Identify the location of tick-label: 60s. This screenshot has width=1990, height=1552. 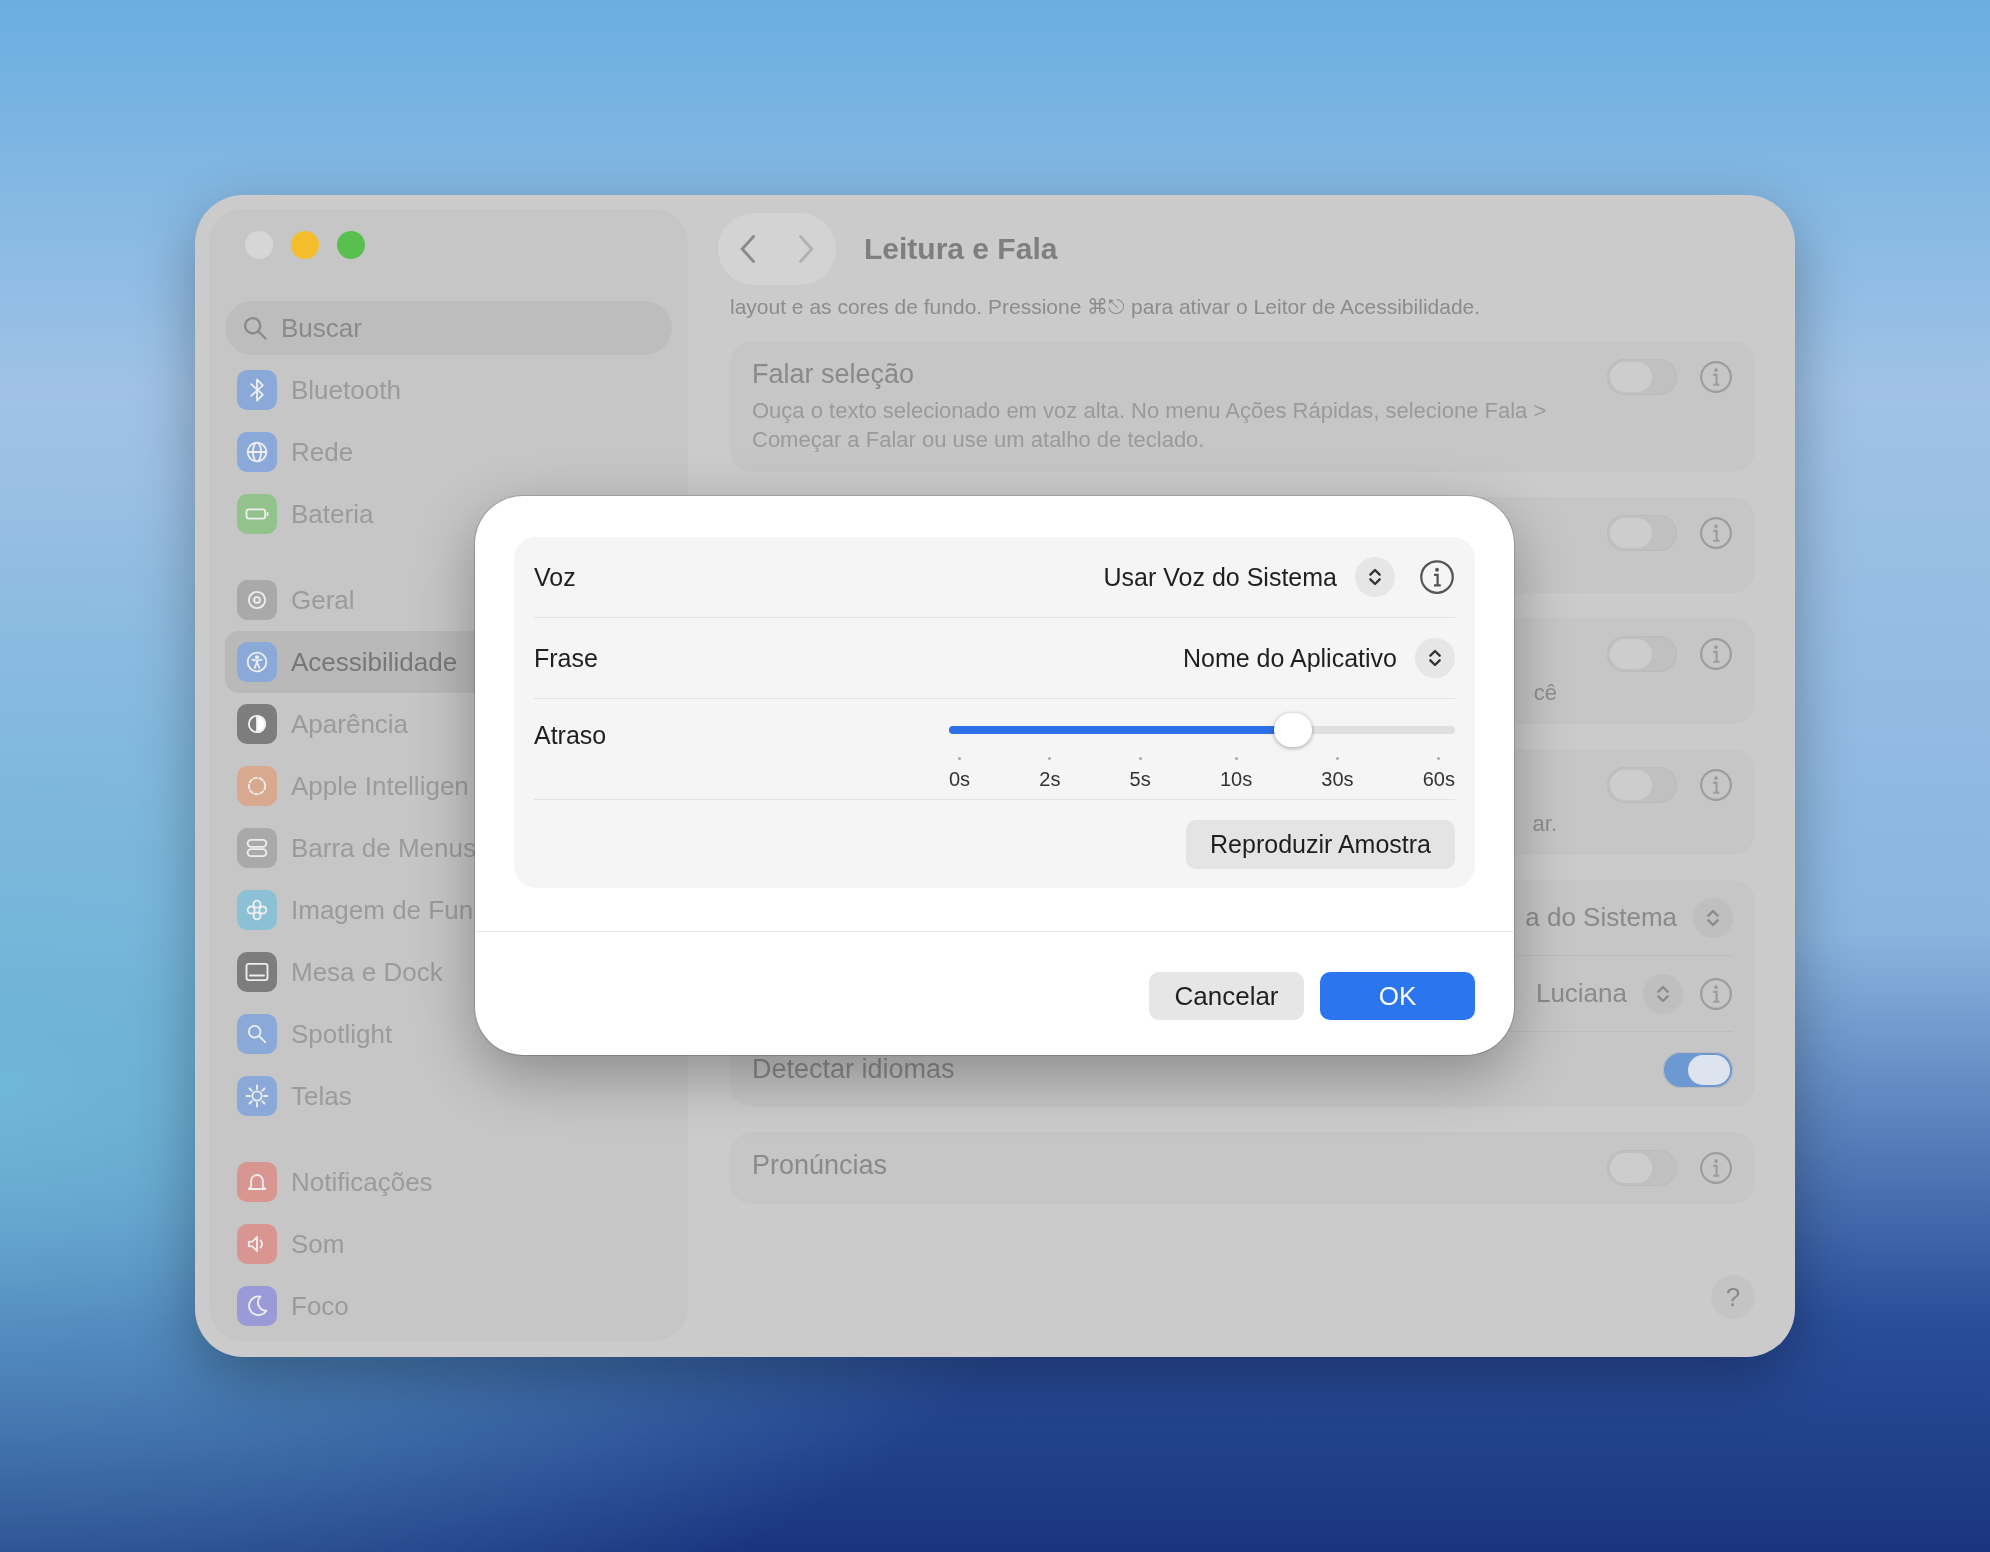
(1438, 779).